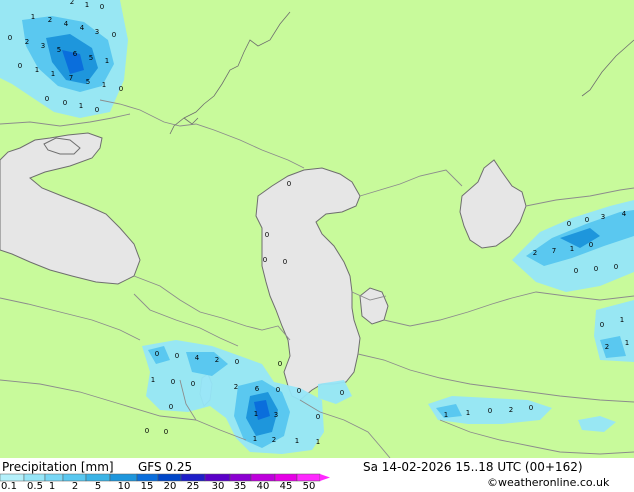 This screenshot has width=634, height=492. What do you see at coordinates (309, 486) in the screenshot?
I see `legend-tick-label: 50` at bounding box center [309, 486].